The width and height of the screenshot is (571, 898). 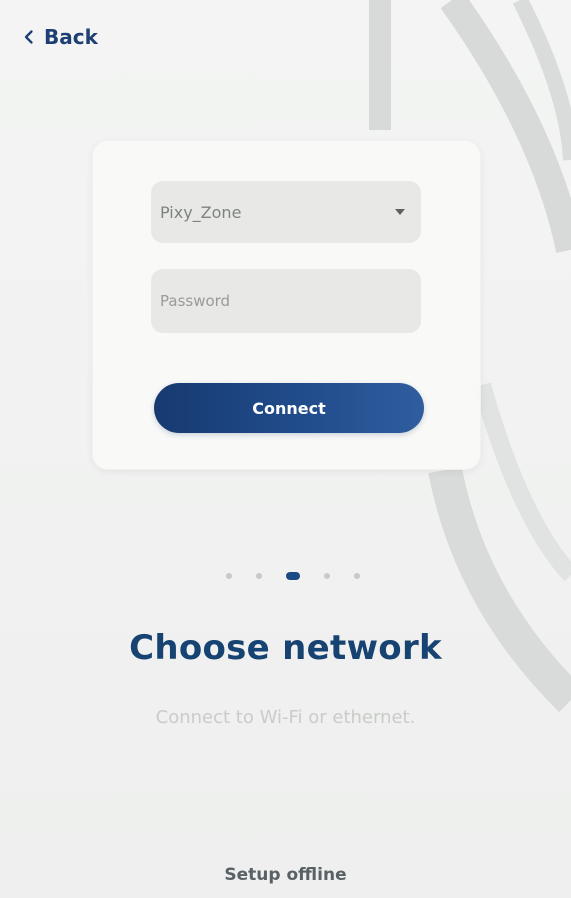 What do you see at coordinates (286, 212) in the screenshot?
I see `network-select: Pixy_Zone` at bounding box center [286, 212].